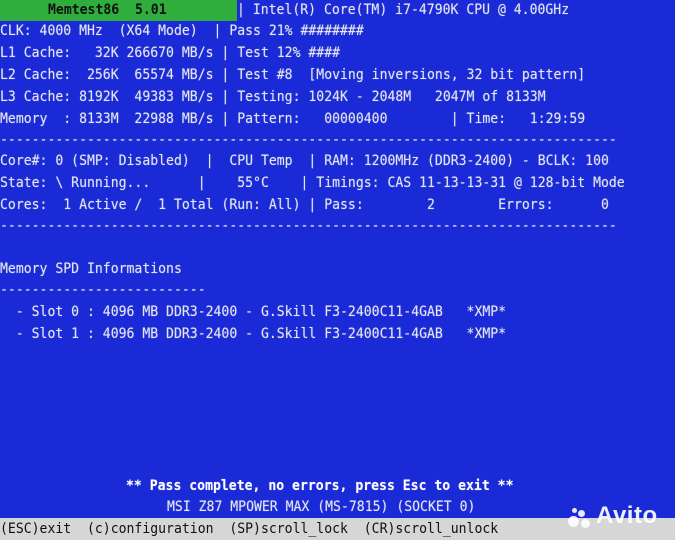 Image resolution: width=675 pixels, height=540 pixels. I want to click on avito-logo-icon, so click(580, 519).